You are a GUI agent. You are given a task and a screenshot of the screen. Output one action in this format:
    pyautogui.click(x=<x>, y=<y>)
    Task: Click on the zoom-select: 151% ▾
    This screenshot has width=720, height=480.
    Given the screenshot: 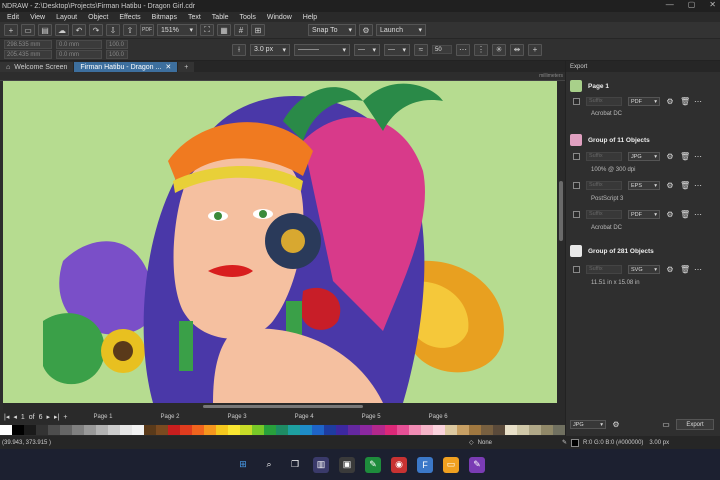 What is the action you would take?
    pyautogui.click(x=177, y=30)
    